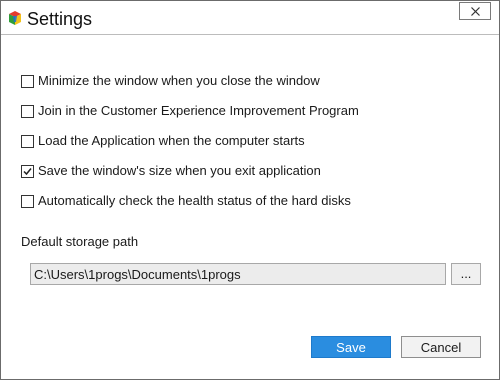 Image resolution: width=500 pixels, height=380 pixels. Describe the element at coordinates (250, 34) in the screenshot. I see `title-divider` at that location.